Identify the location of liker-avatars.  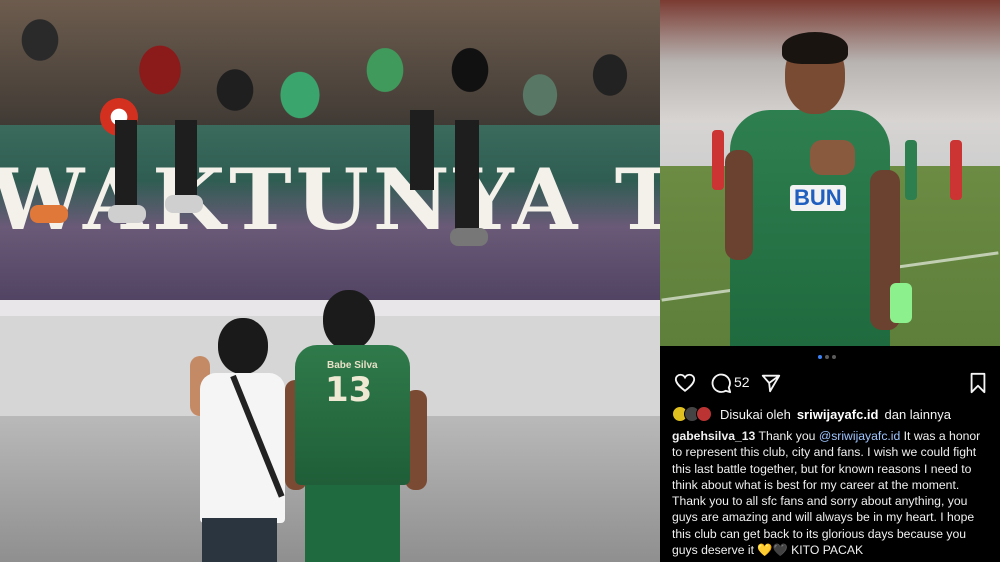
(692, 414).